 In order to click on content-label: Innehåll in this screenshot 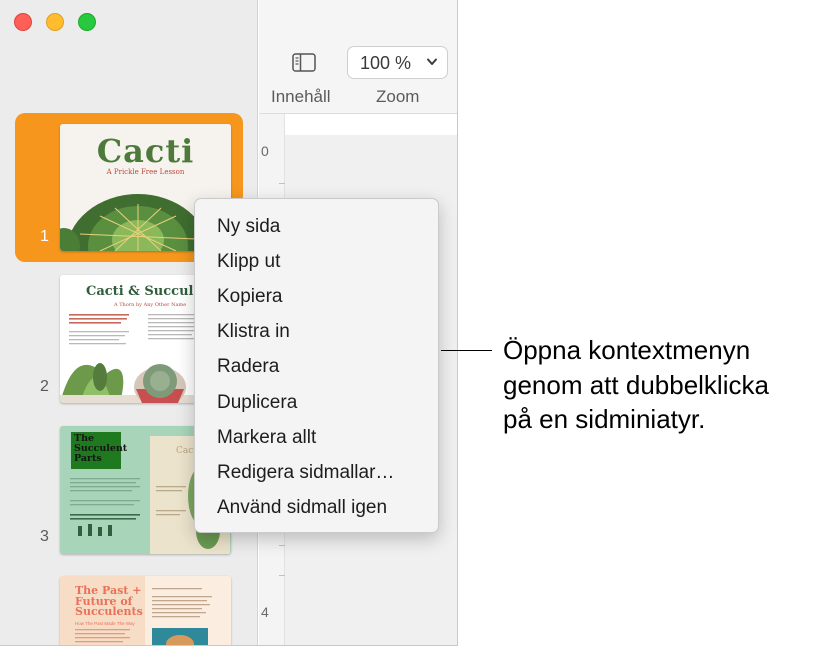, I will do `click(301, 96)`.